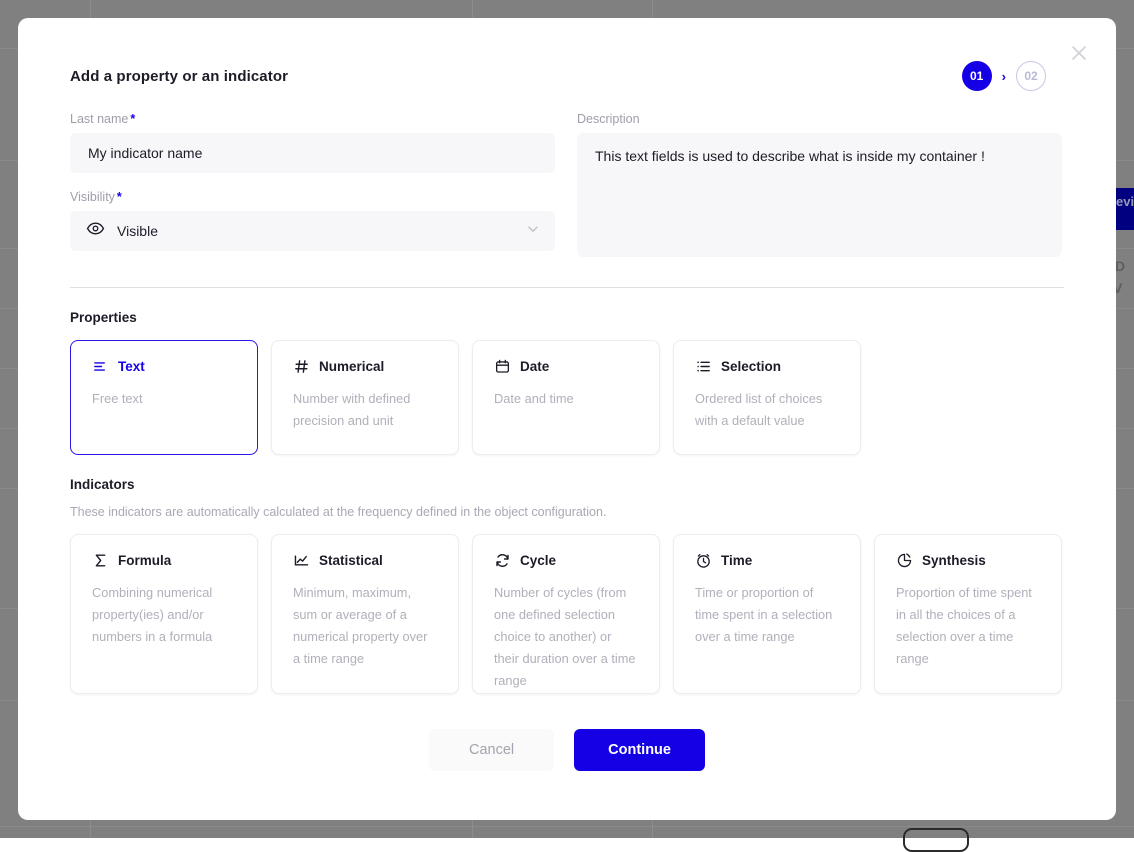 This screenshot has width=1134, height=852. Describe the element at coordinates (703, 366) in the screenshot. I see `list-icon` at that location.